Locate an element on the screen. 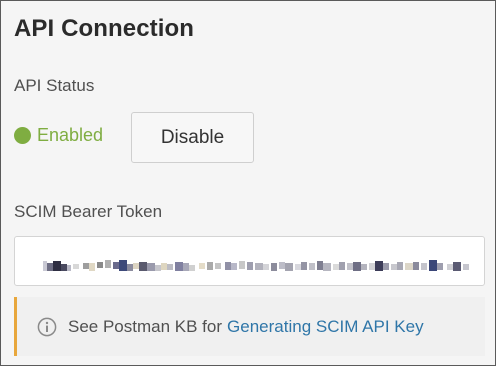 This screenshot has height=366, width=496. page-title: API Connection is located at coordinates (104, 28).